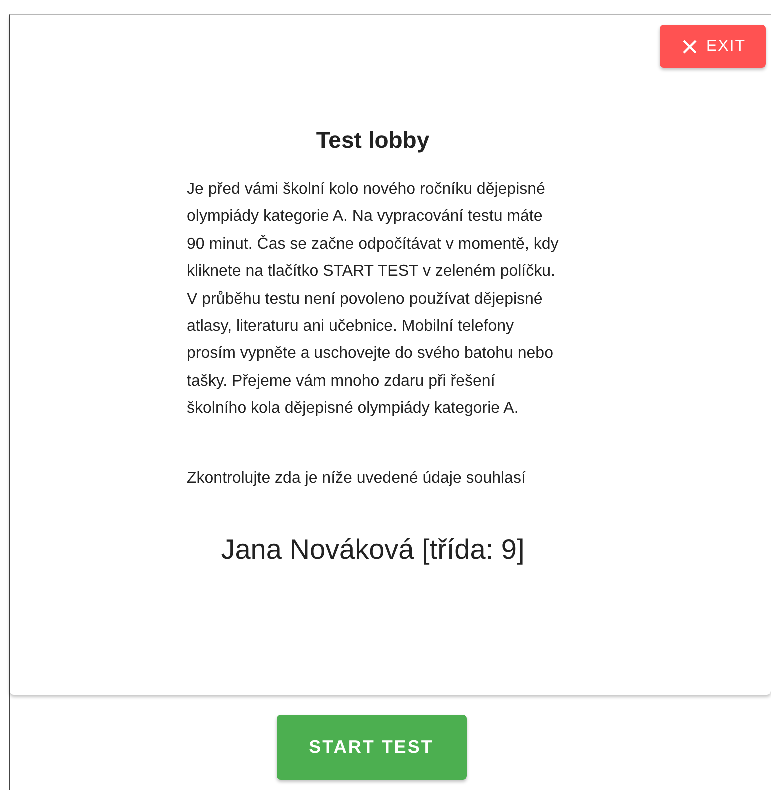 Image resolution: width=771 pixels, height=790 pixels. What do you see at coordinates (373, 550) in the screenshot?
I see `student-name: Jana Nováková [třída: 9]` at bounding box center [373, 550].